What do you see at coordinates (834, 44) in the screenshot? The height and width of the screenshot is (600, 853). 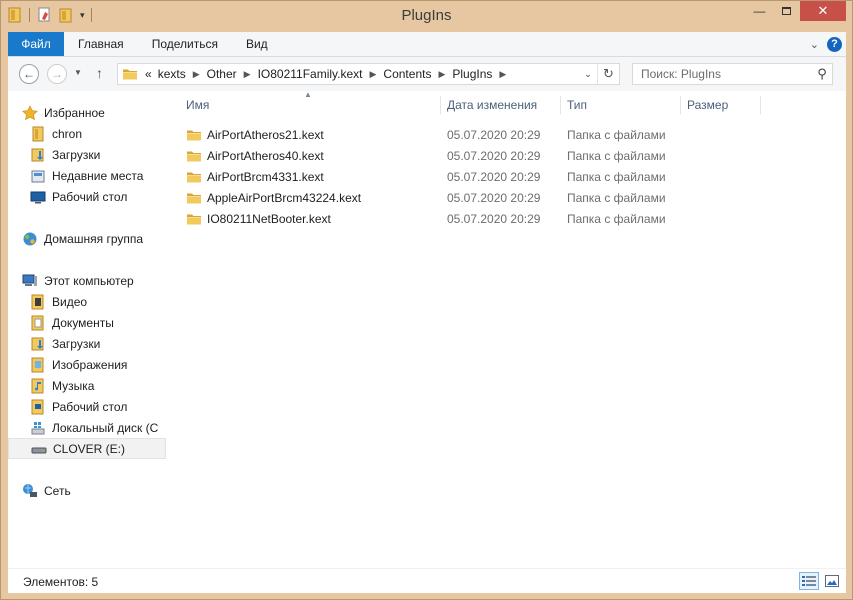 I see `help-icon: ?` at bounding box center [834, 44].